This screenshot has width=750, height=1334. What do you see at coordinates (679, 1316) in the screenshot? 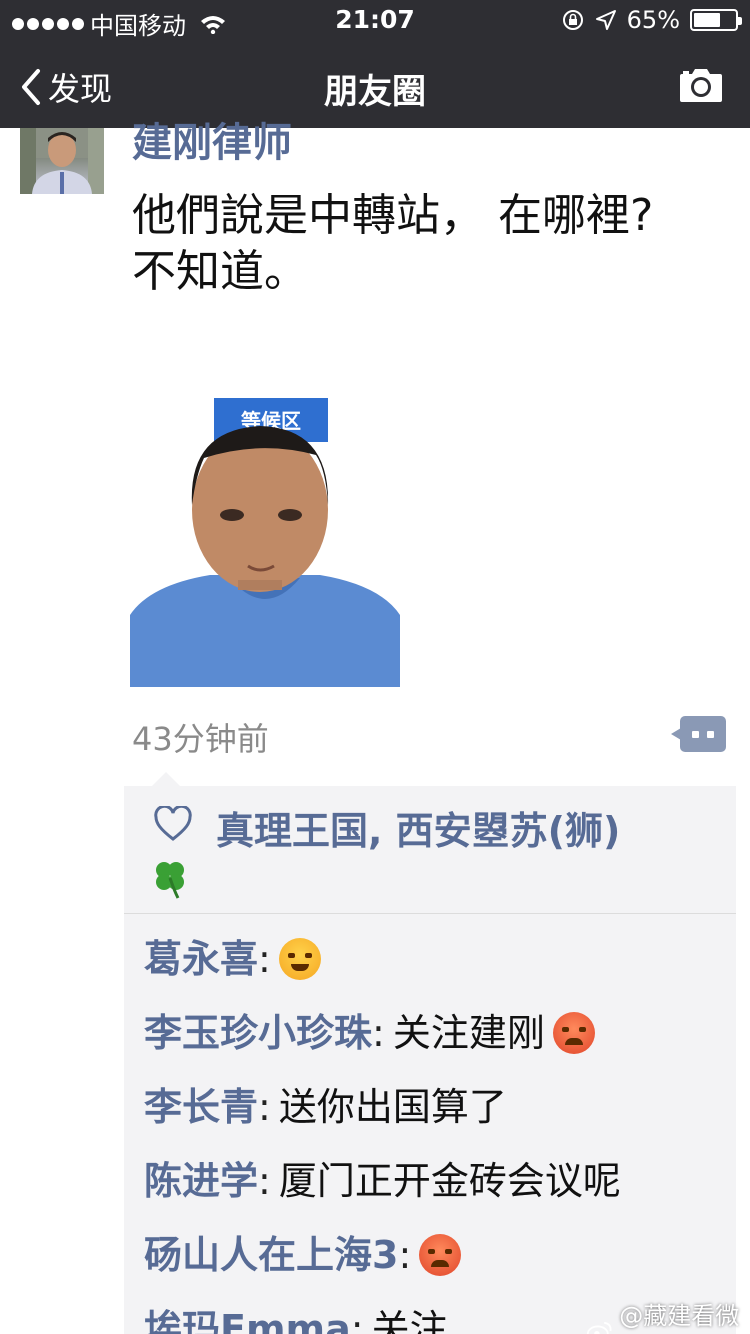
I see `watermark-text: @藏建看微博` at bounding box center [679, 1316].